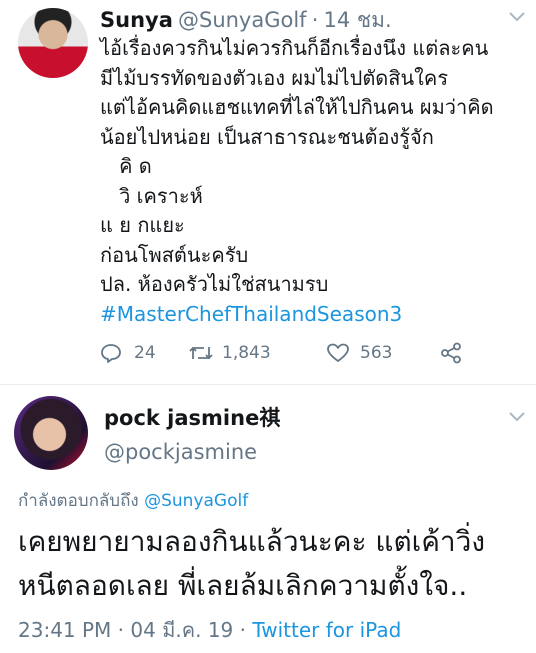 The width and height of the screenshot is (536, 653). What do you see at coordinates (338, 353) in the screenshot?
I see `heart-icon` at bounding box center [338, 353].